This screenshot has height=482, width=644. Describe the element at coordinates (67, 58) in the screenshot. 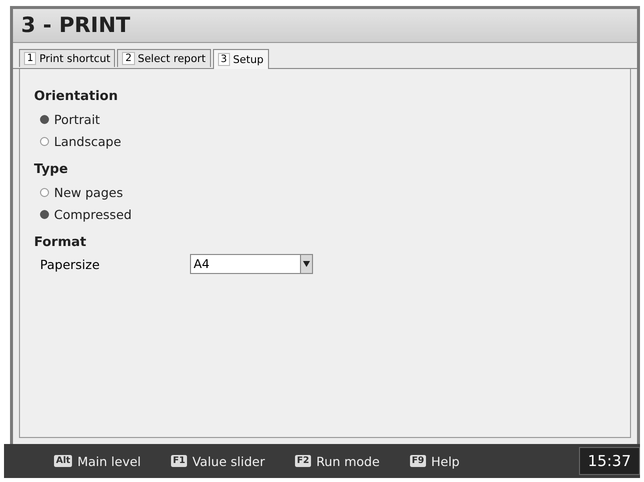

I see `tab: 1 Print shortcut` at that location.